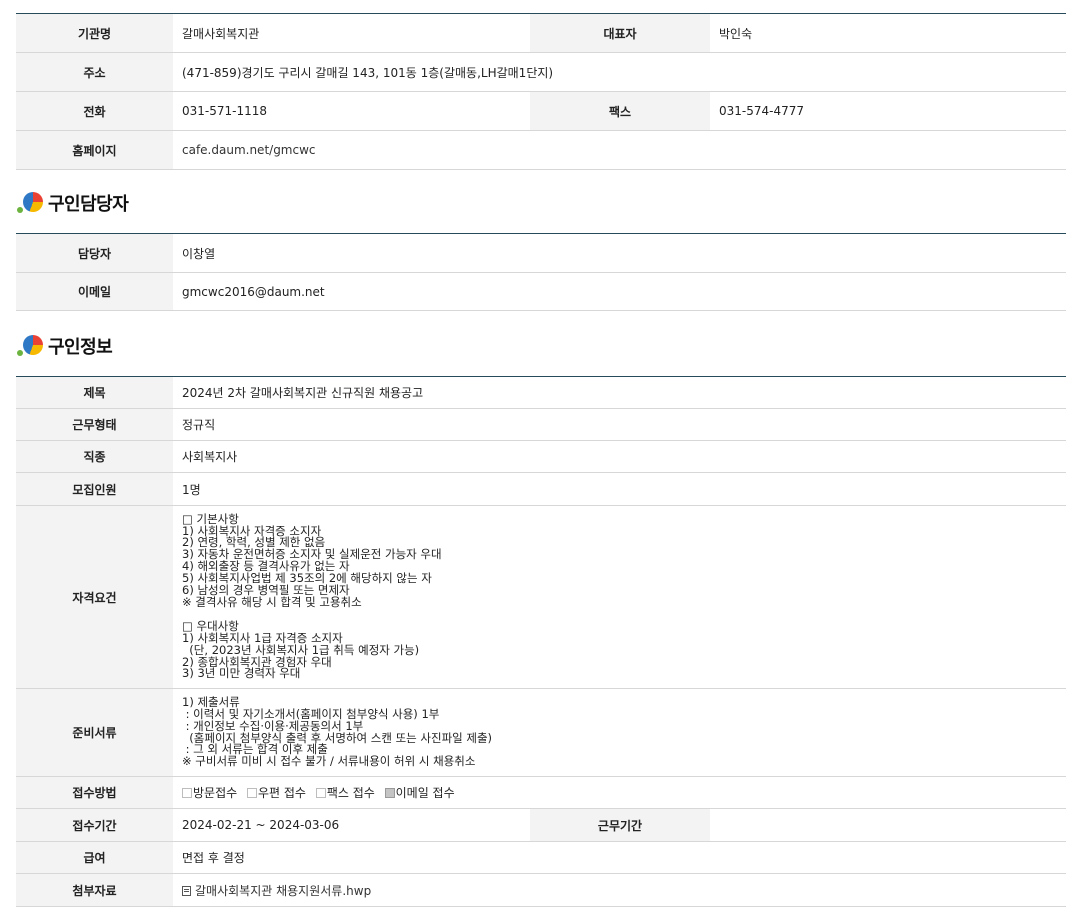 The width and height of the screenshot is (1092, 909). I want to click on table-row: 근무형태 정규직, so click(541, 424).